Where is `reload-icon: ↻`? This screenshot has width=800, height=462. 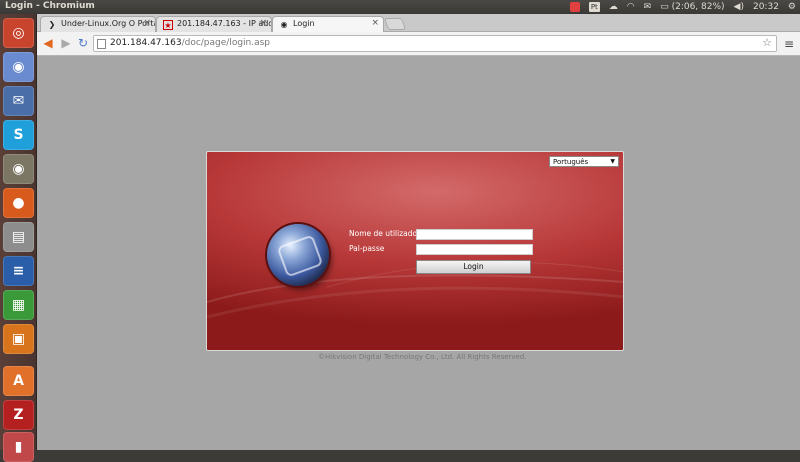
reload-icon: ↻ is located at coordinates (83, 43).